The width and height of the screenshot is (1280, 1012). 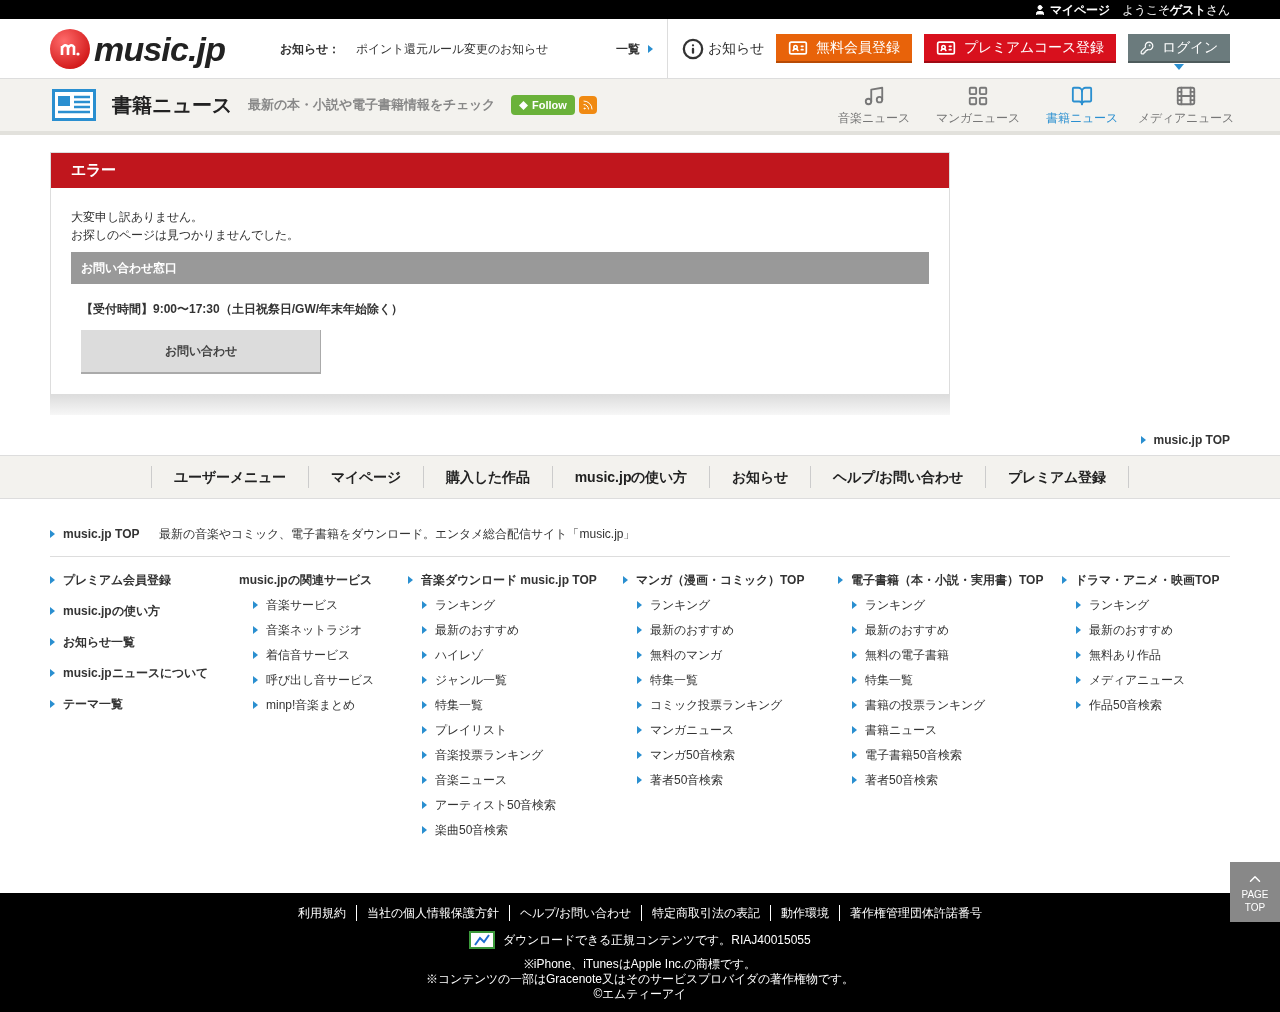 What do you see at coordinates (432, 913) in the screenshot?
I see `footer-link: 当社の個人情報保護方針` at bounding box center [432, 913].